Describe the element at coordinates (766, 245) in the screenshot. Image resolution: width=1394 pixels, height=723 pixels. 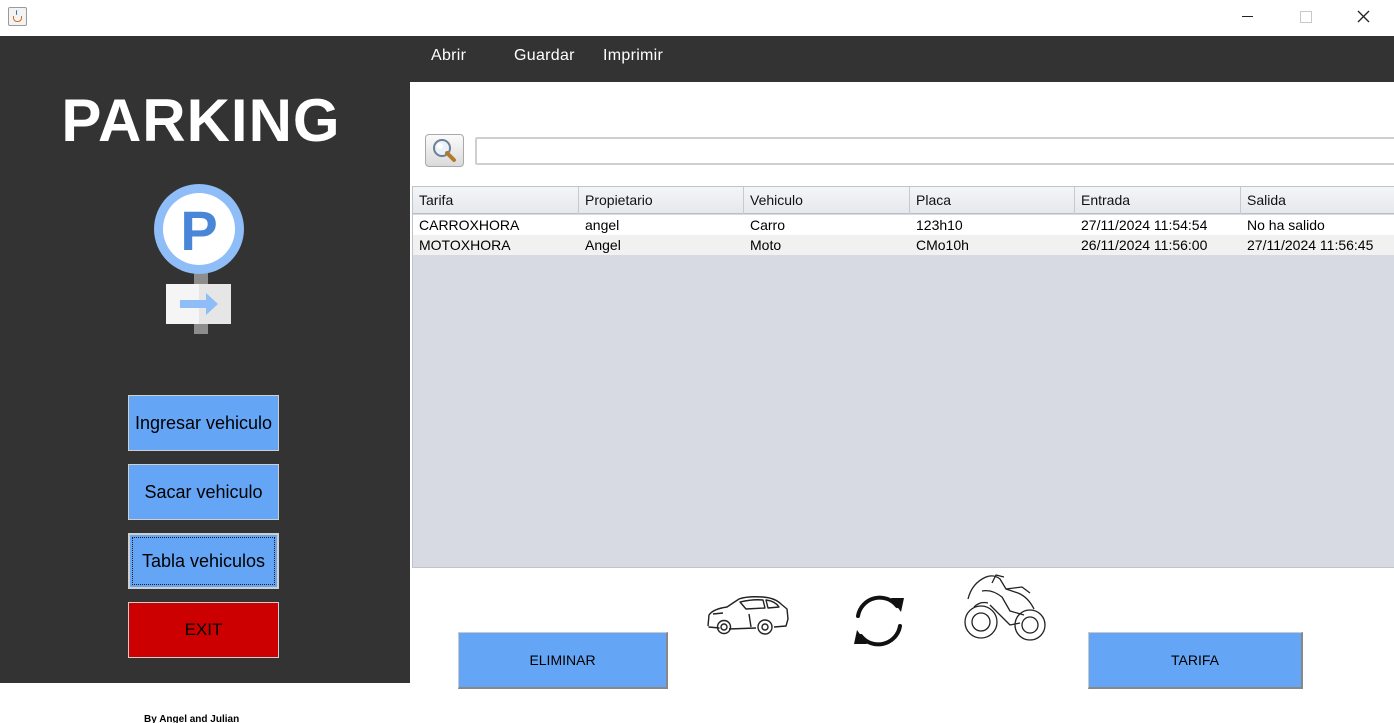
I see `table-cell: Moto` at that location.